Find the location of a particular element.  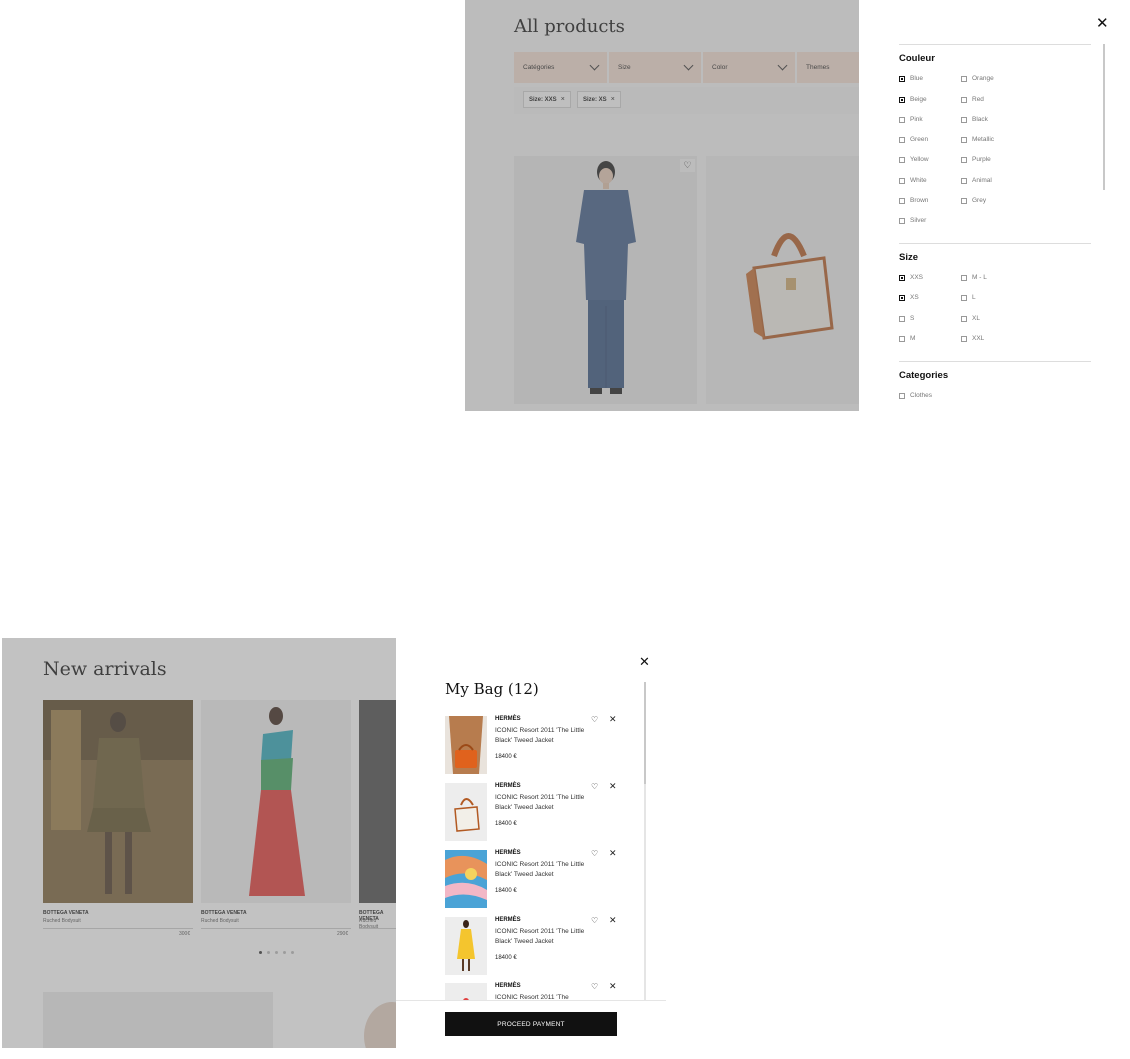

color-option-beige: Beige is located at coordinates (913, 99).